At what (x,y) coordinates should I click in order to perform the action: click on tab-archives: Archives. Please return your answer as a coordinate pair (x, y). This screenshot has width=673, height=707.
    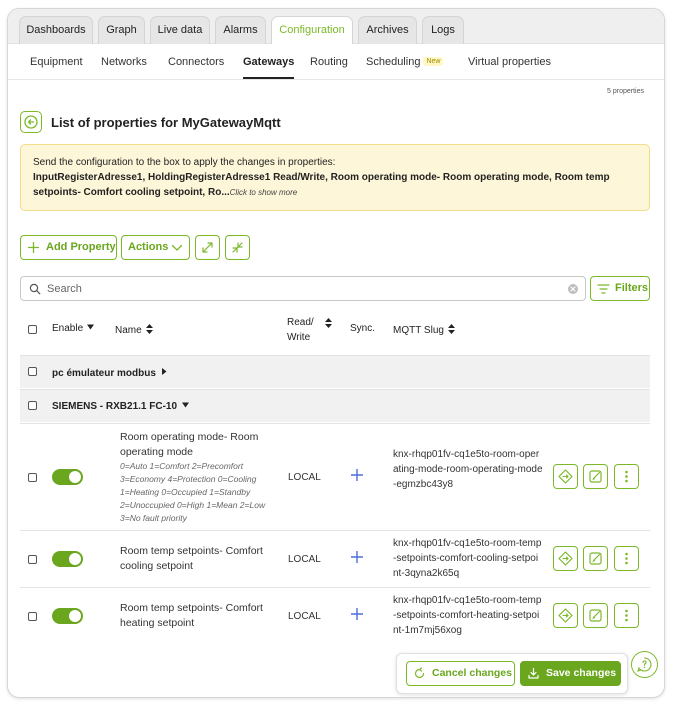
    Looking at the image, I should click on (387, 30).